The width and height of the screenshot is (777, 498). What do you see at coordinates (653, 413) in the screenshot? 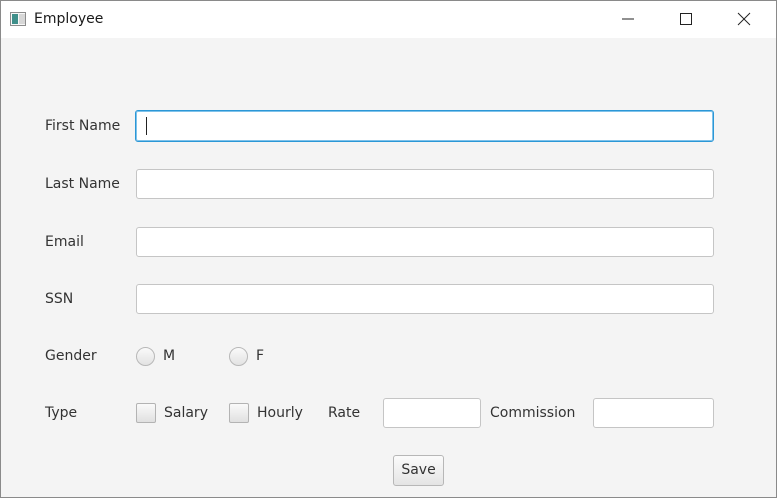
I see `commission-field` at bounding box center [653, 413].